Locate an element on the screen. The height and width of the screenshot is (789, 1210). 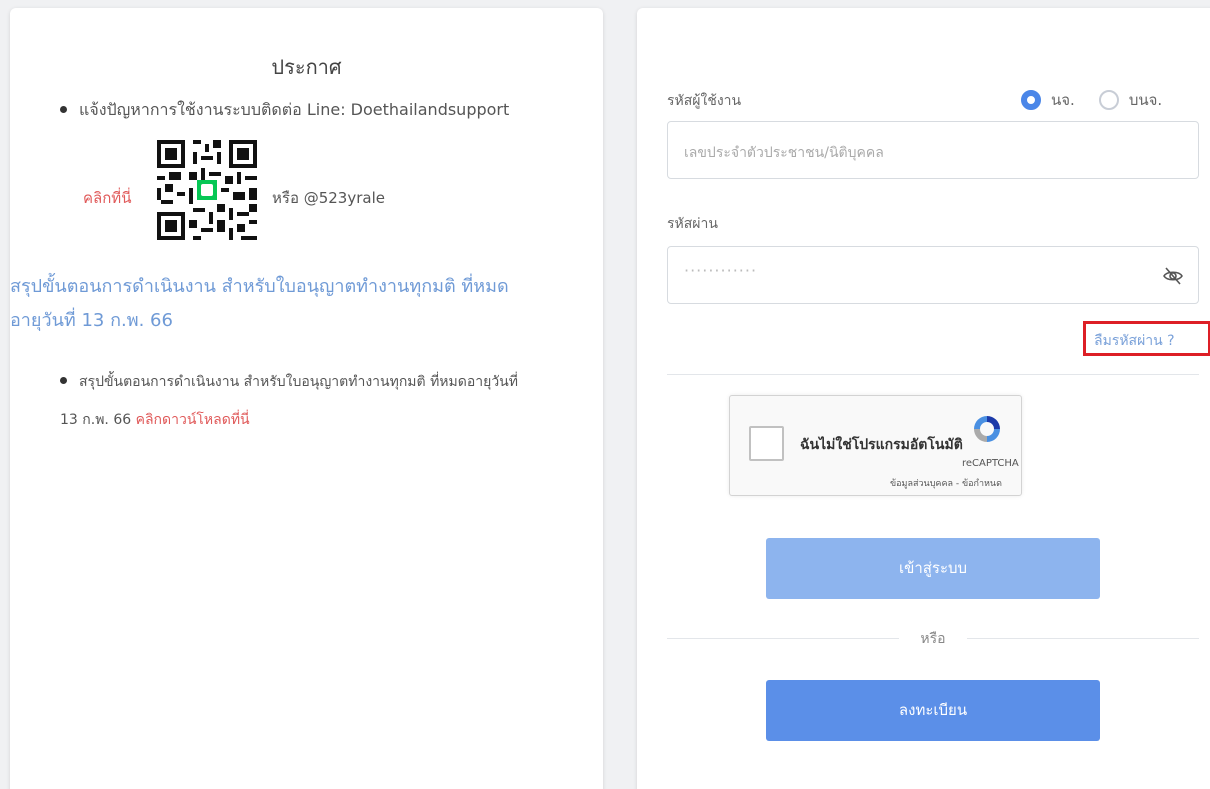
announcement-title: ประกาศ is located at coordinates (306, 67).